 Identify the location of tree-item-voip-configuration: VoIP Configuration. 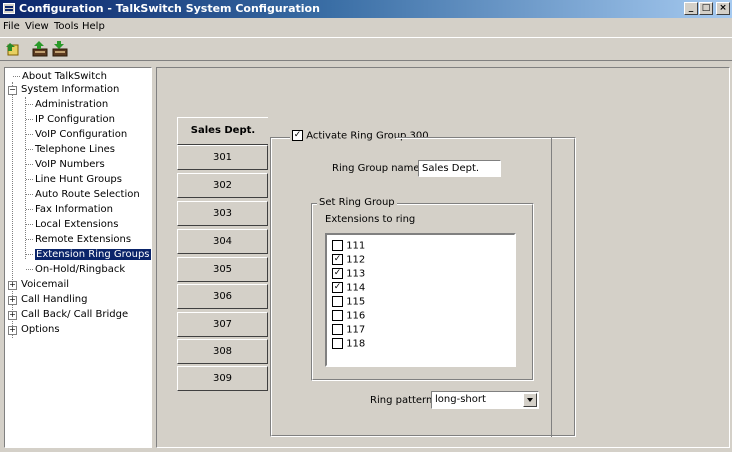
(76, 134).